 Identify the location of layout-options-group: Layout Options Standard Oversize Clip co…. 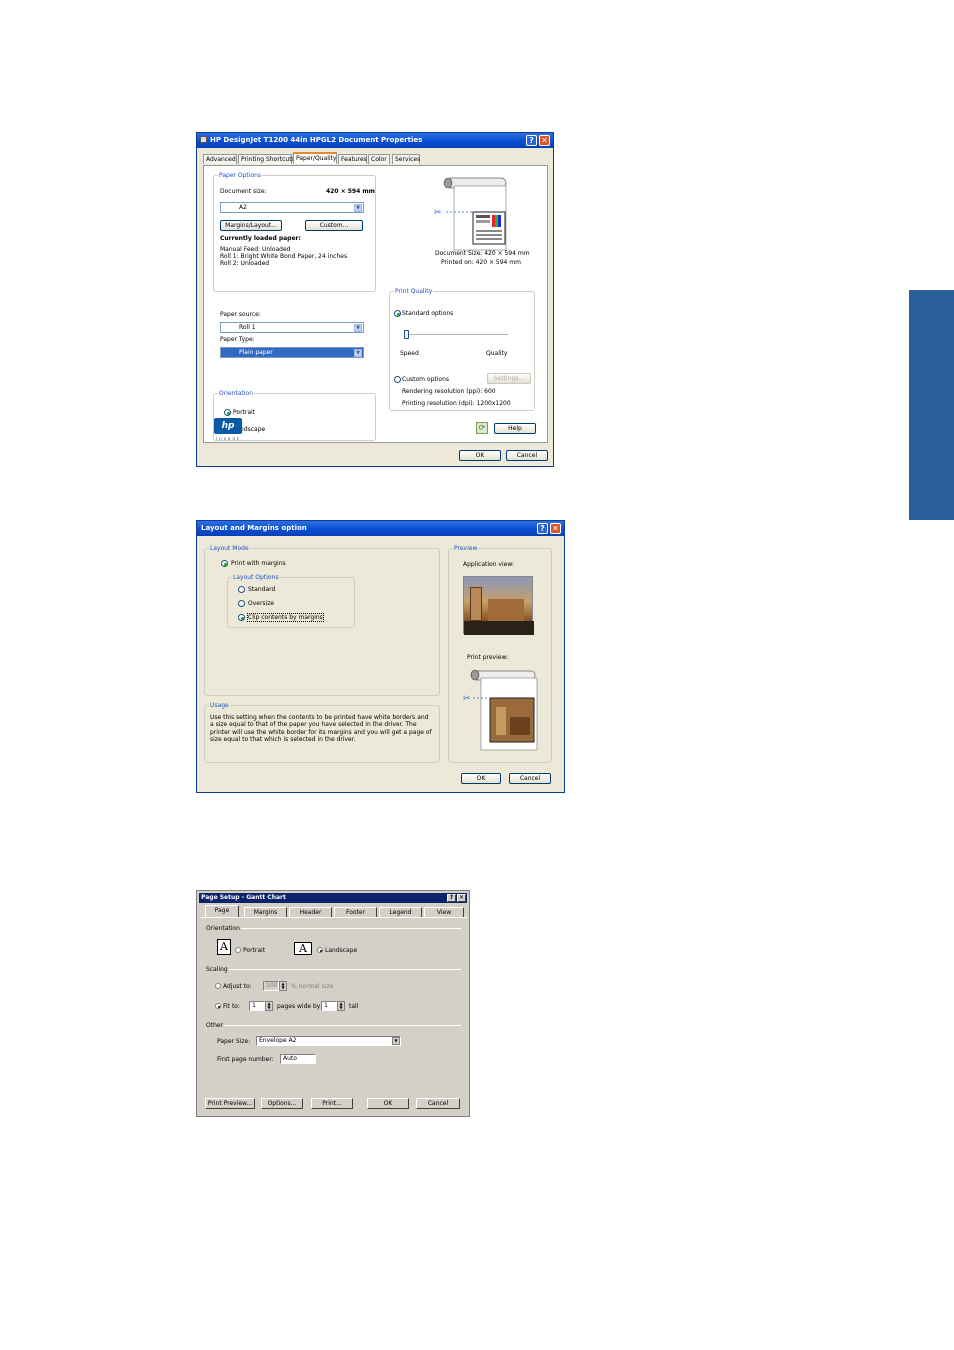
(291, 601).